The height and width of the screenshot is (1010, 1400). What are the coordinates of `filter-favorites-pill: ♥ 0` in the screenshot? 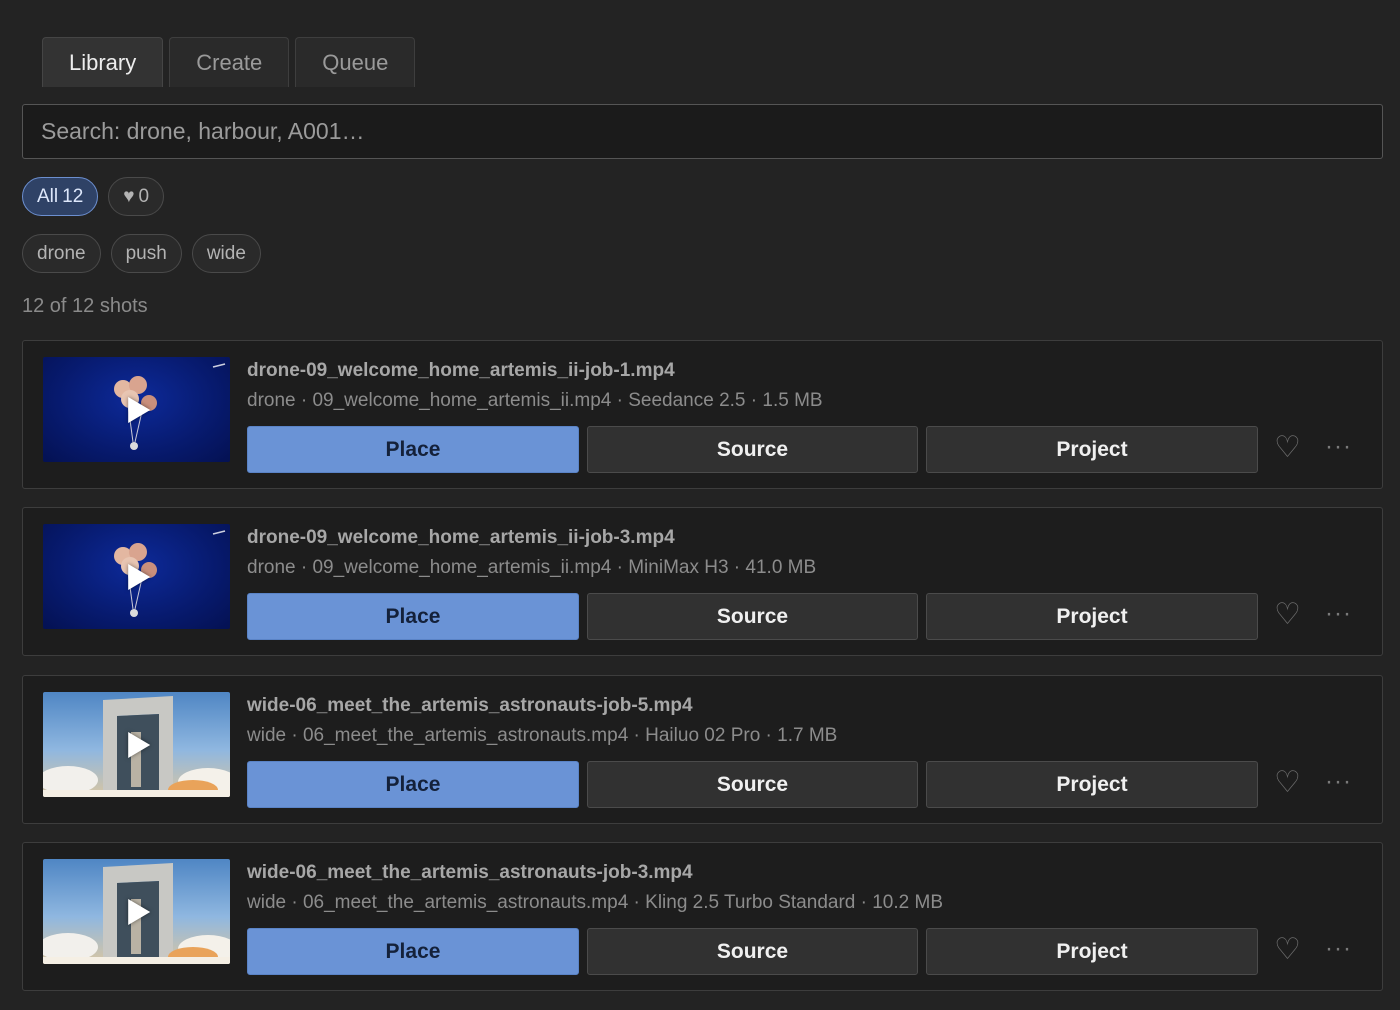 It's located at (136, 196).